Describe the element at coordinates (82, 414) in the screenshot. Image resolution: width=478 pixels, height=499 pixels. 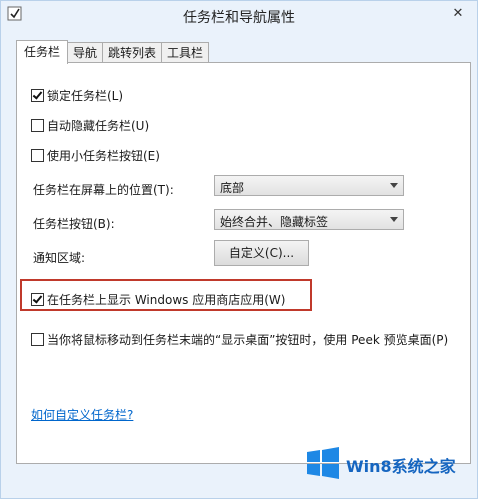
I see `help-link: 如何自定义任务栏?` at that location.